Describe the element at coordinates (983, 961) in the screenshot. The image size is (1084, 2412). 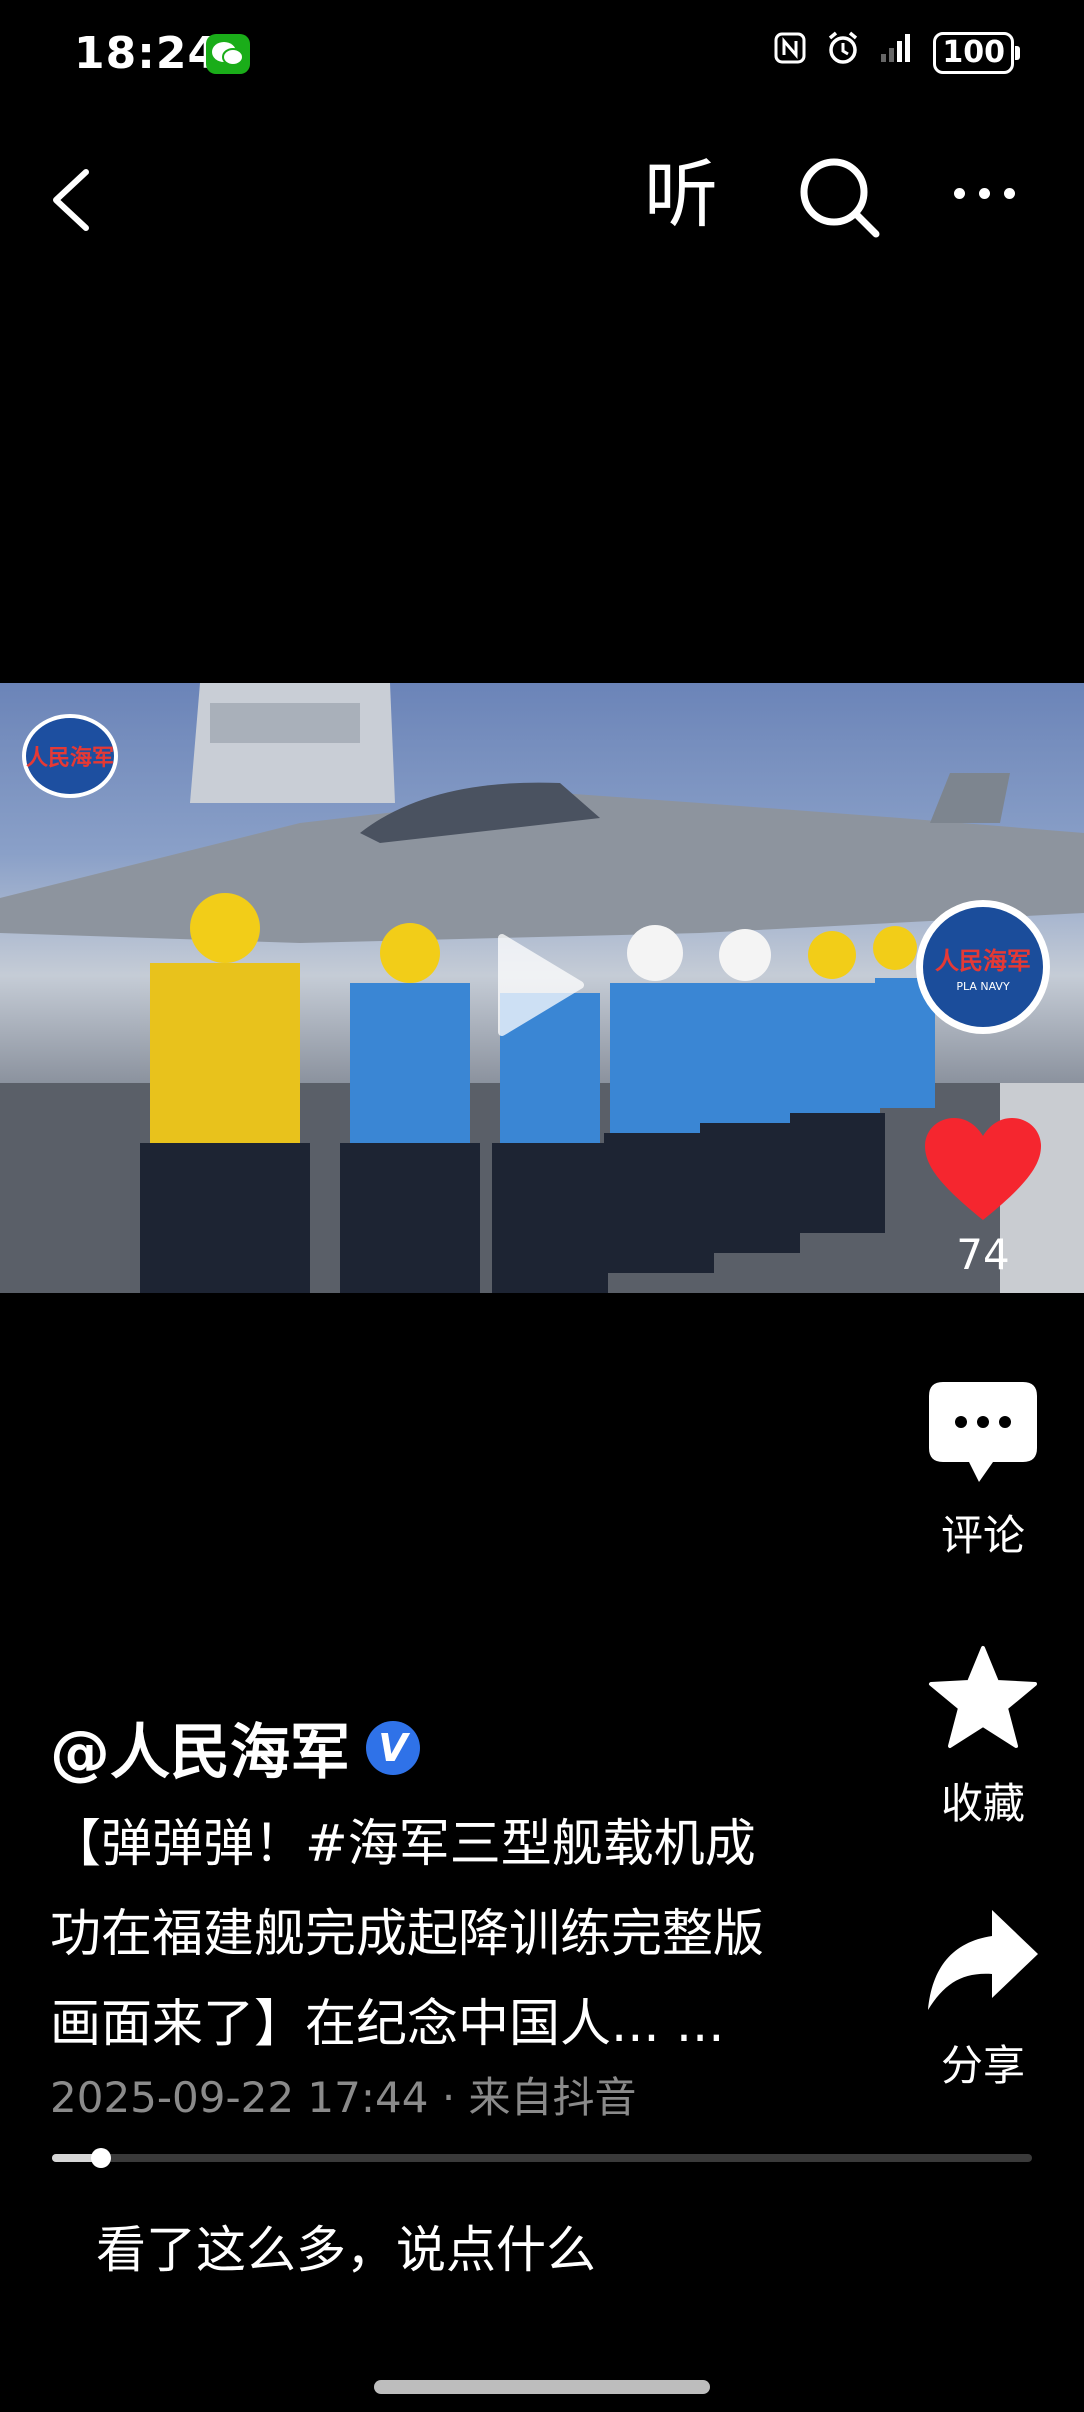
I see `avatar-text: 人民海军` at that location.